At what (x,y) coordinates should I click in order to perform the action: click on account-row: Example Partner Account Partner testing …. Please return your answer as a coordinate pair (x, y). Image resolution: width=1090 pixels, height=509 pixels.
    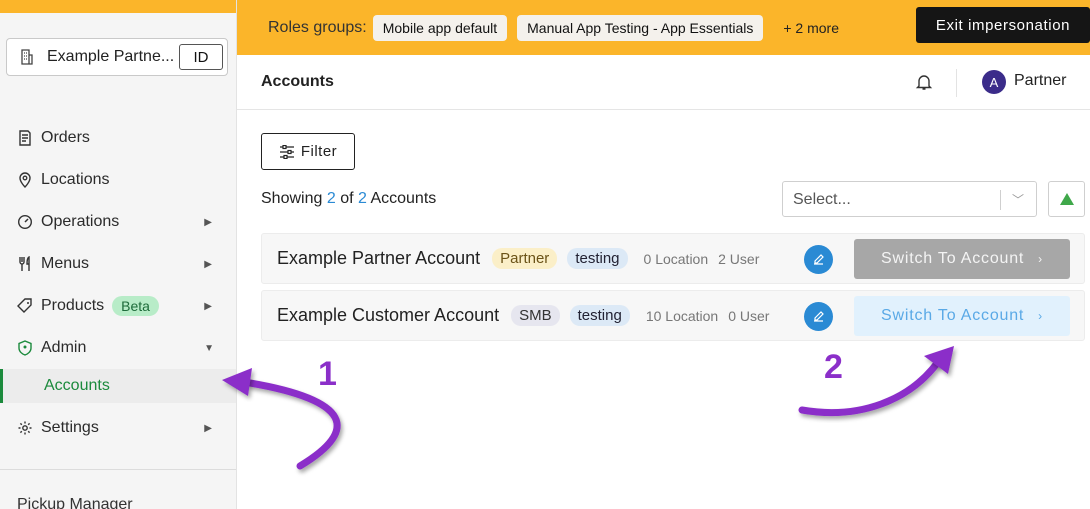
    Looking at the image, I should click on (673, 258).